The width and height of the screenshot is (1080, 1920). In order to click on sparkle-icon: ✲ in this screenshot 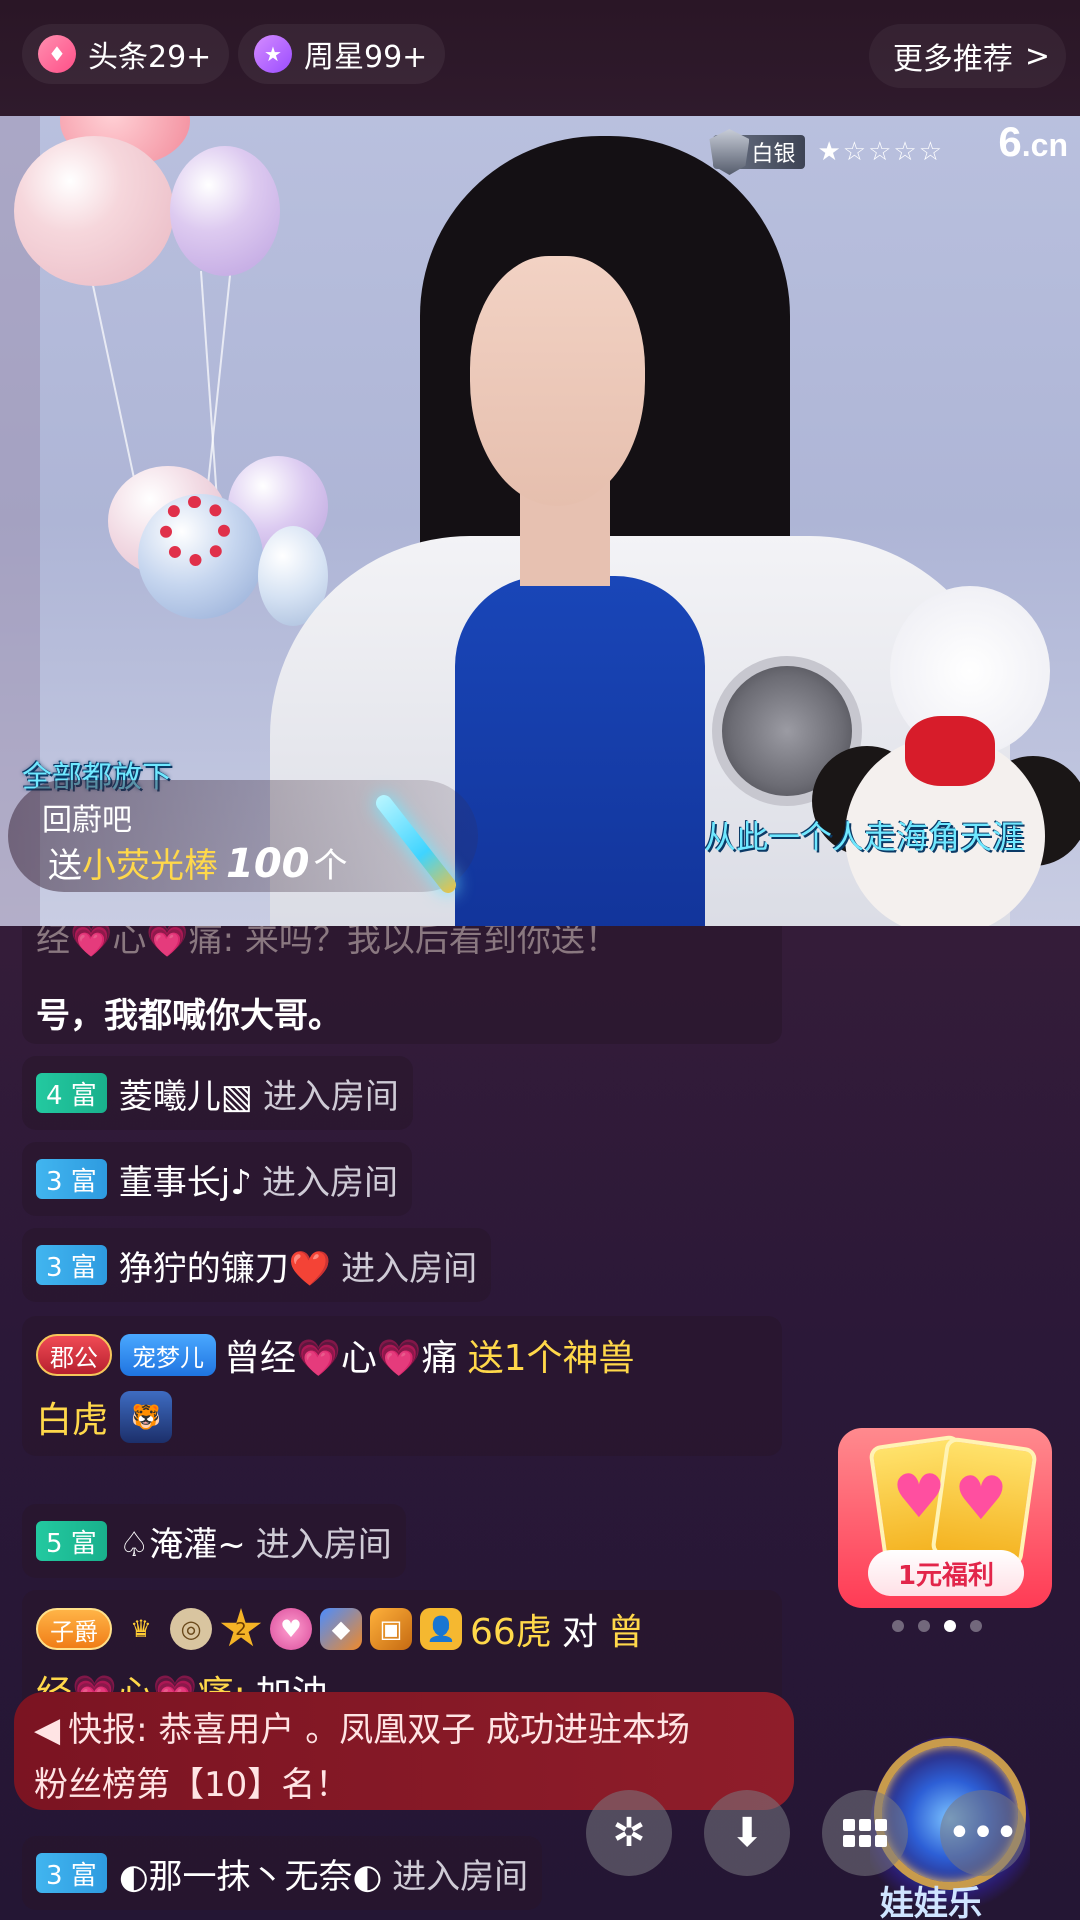, I will do `click(629, 1833)`.